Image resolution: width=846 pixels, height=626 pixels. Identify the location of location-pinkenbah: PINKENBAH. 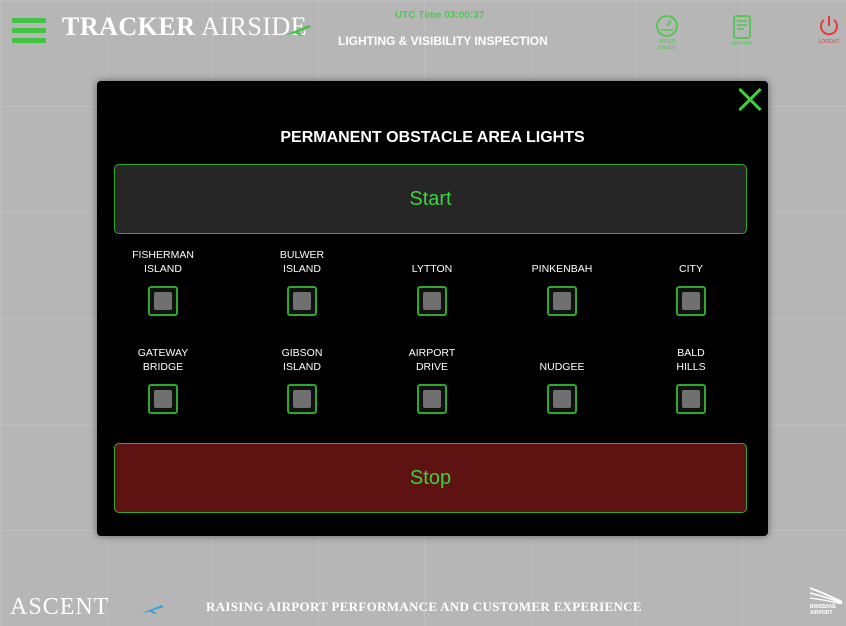
(562, 282).